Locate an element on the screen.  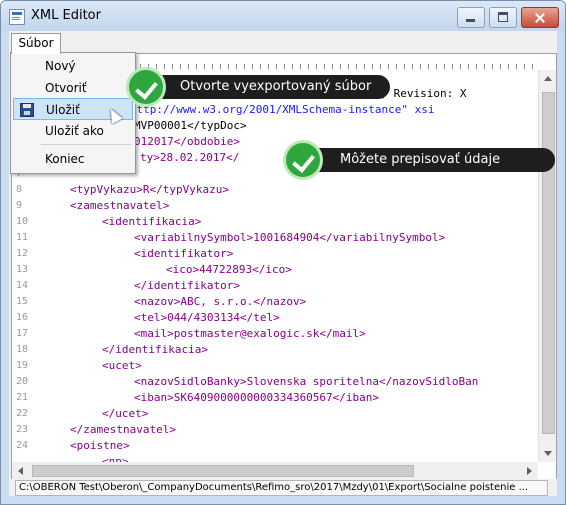
horizontal-scrollbar is located at coordinates (275, 470).